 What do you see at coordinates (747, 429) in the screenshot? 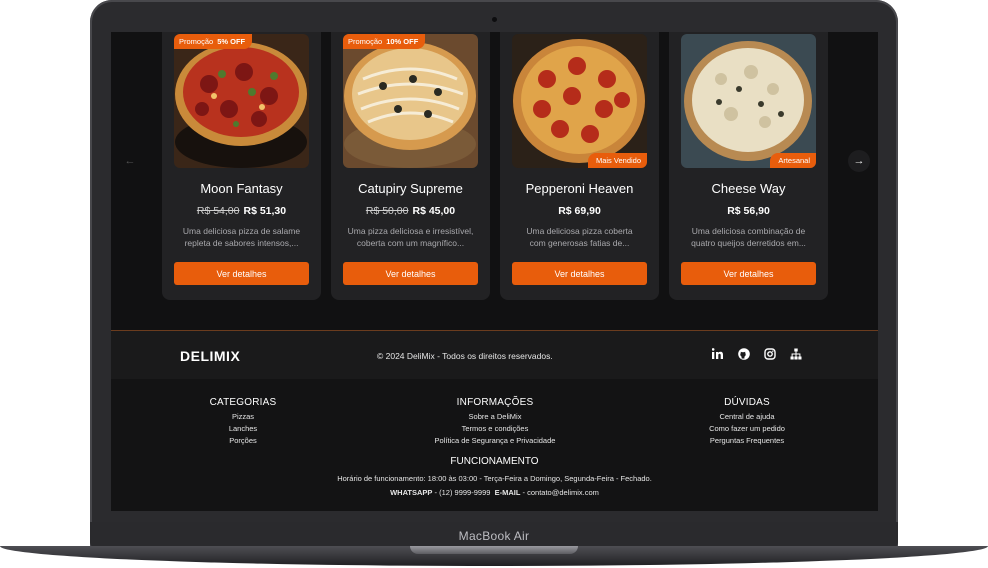
I see `footer-link: Como fazer um pedido` at bounding box center [747, 429].